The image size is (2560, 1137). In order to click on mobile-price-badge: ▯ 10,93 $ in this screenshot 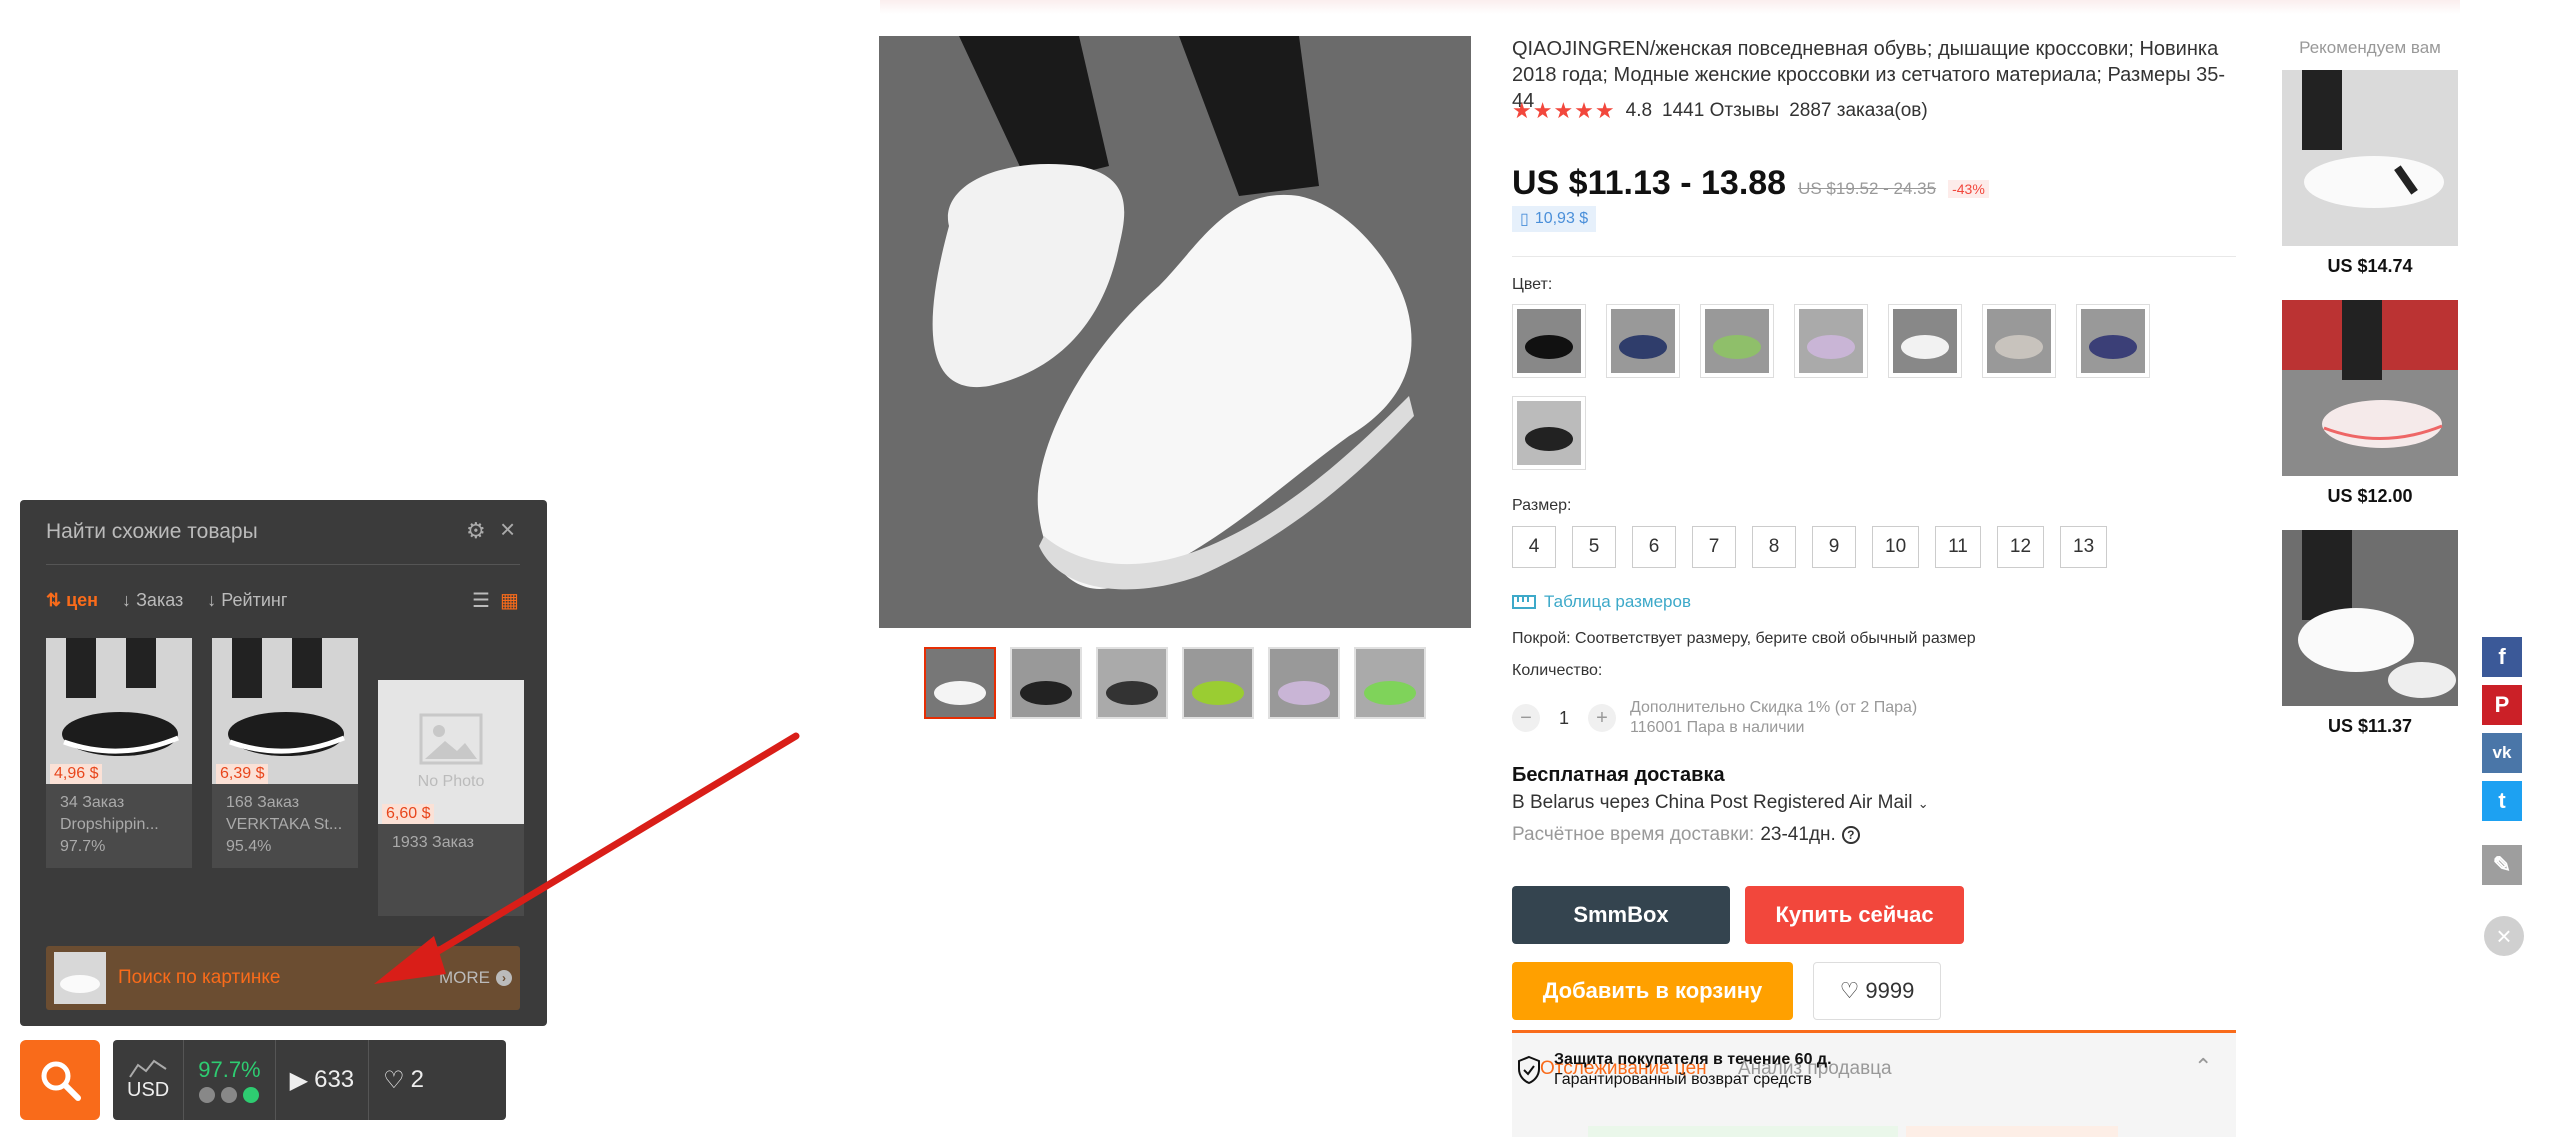, I will do `click(1554, 219)`.